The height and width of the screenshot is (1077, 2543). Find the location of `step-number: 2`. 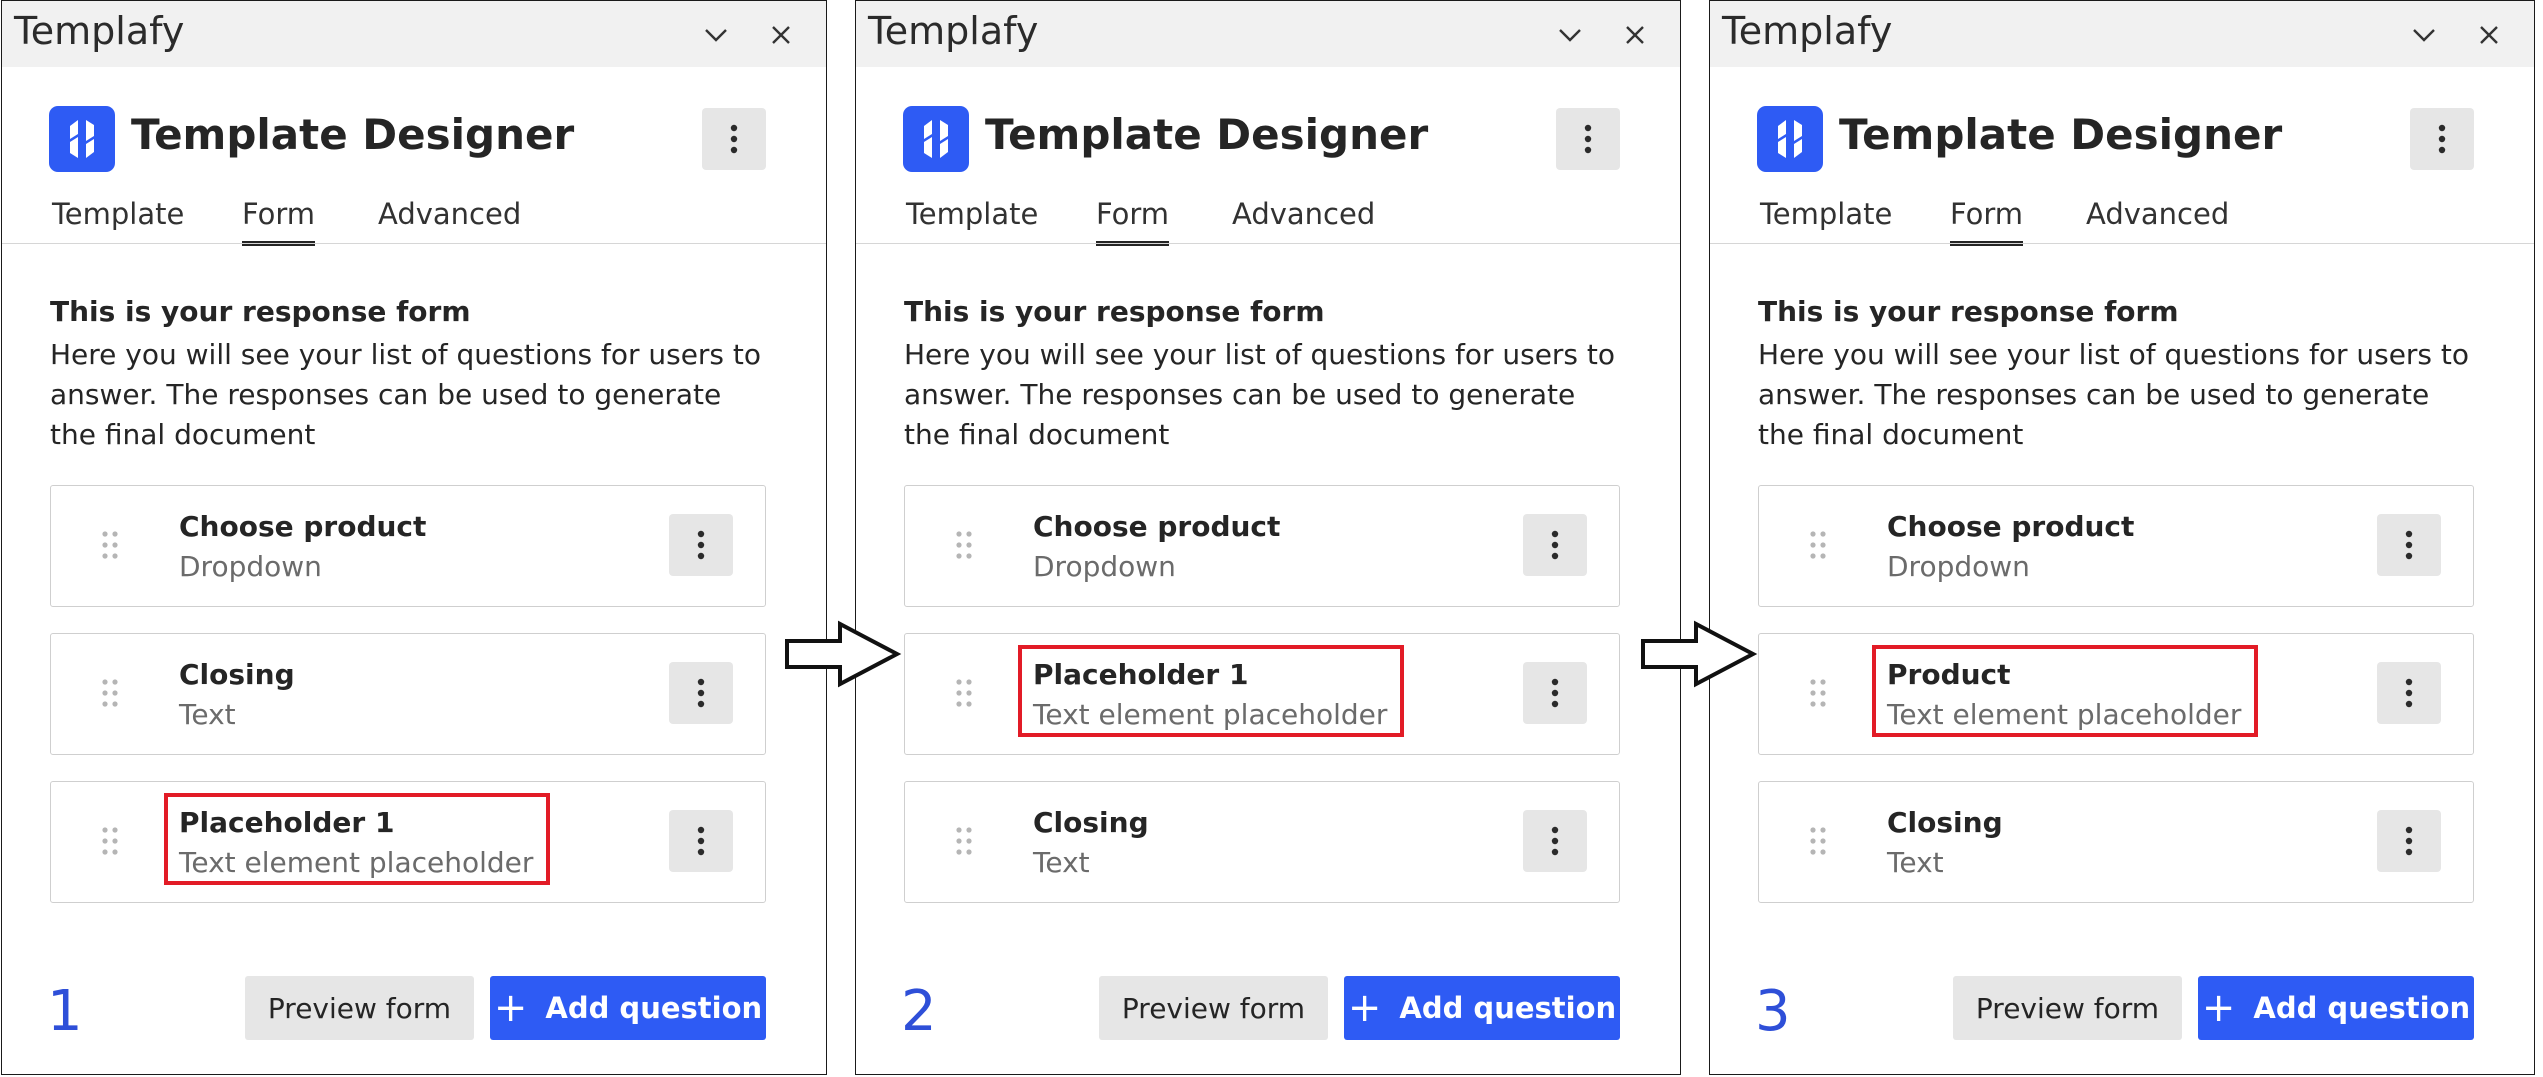

step-number: 2 is located at coordinates (919, 1011).